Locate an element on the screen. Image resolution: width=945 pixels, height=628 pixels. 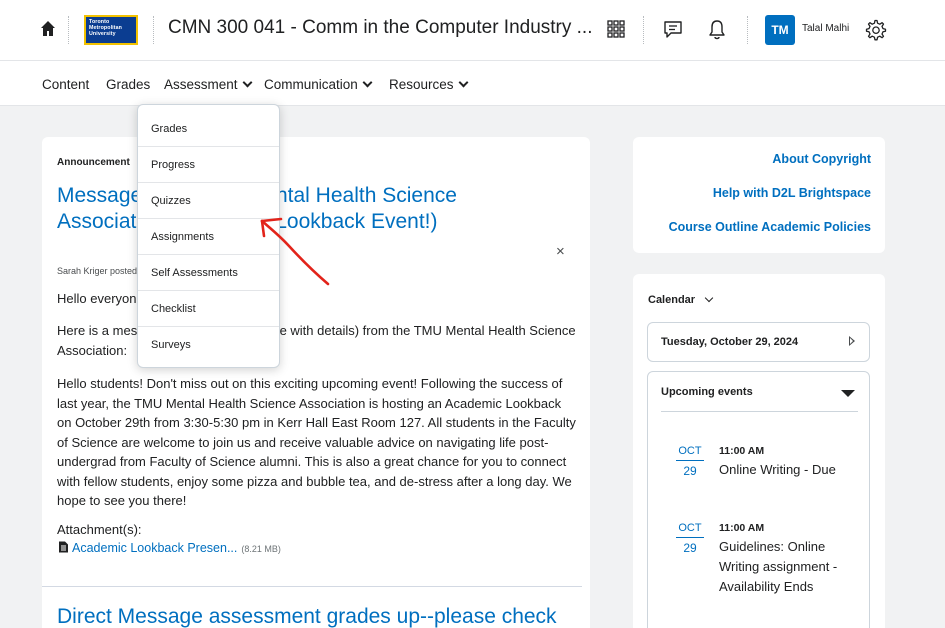
menu-item-self-assessments: Self Assessments is located at coordinates (208, 273).